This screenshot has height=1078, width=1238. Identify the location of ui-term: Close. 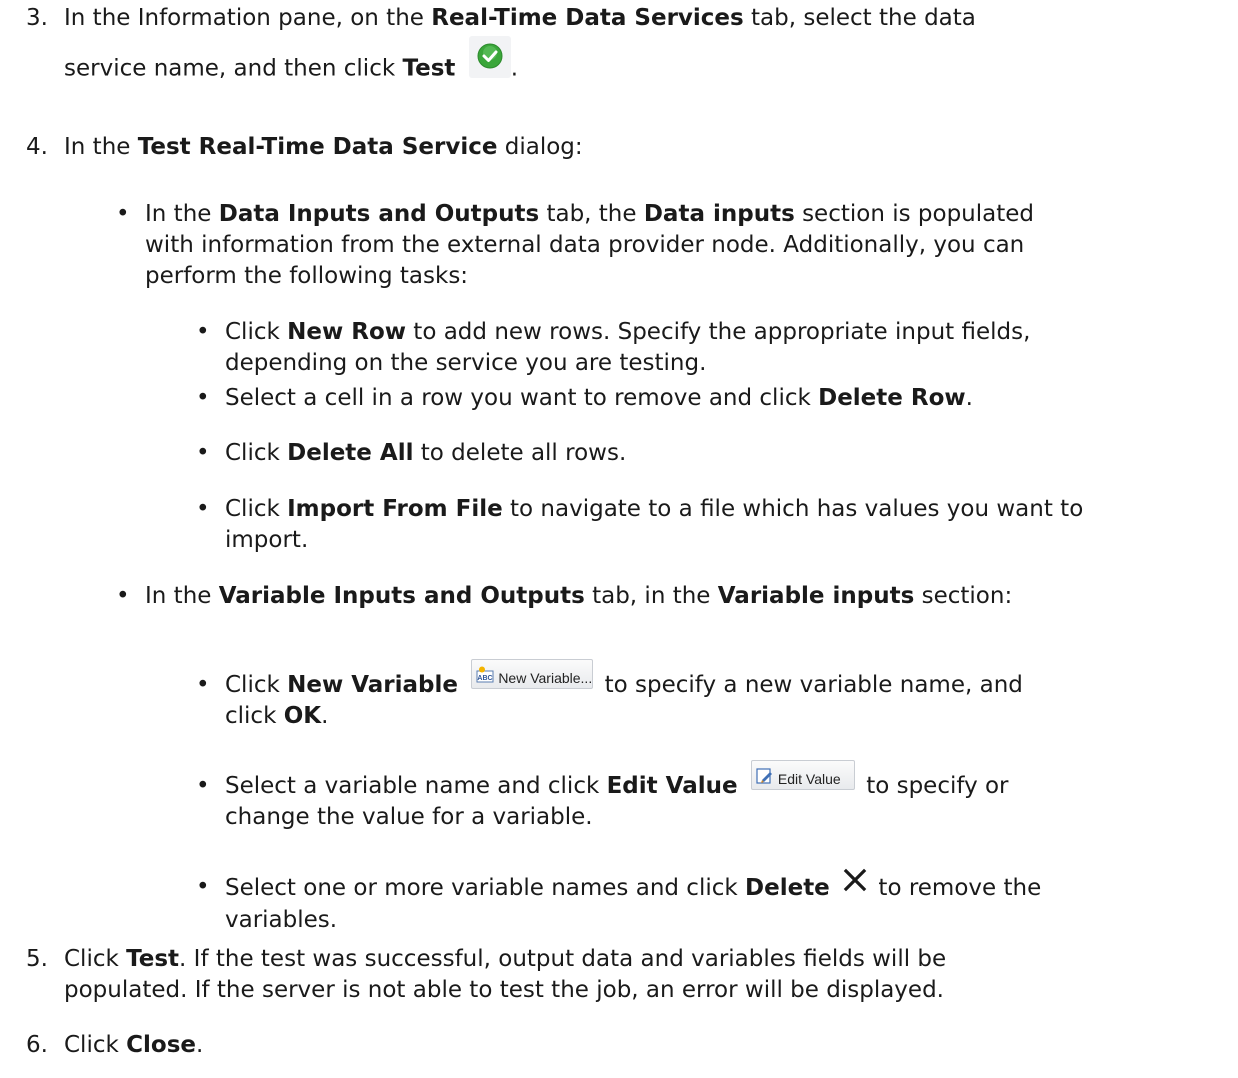
(161, 1045).